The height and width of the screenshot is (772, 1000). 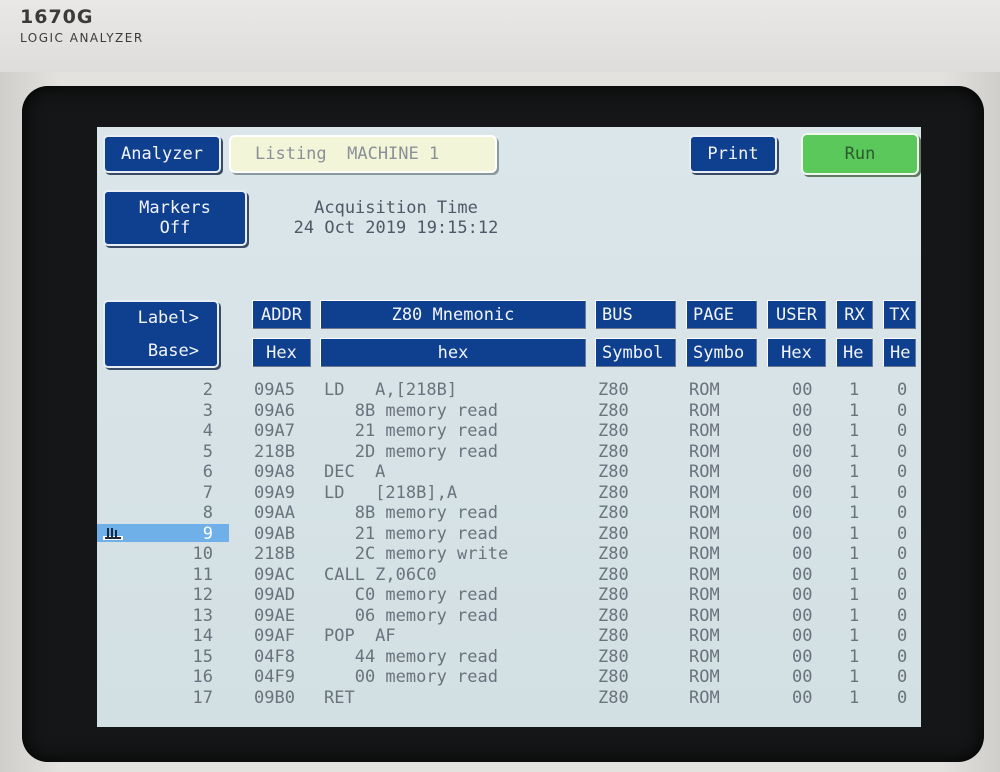 What do you see at coordinates (509, 534) in the screenshot?
I see `table-row-marked: 9 09AB 21 memory read Z80 ROM 00 1 0` at bounding box center [509, 534].